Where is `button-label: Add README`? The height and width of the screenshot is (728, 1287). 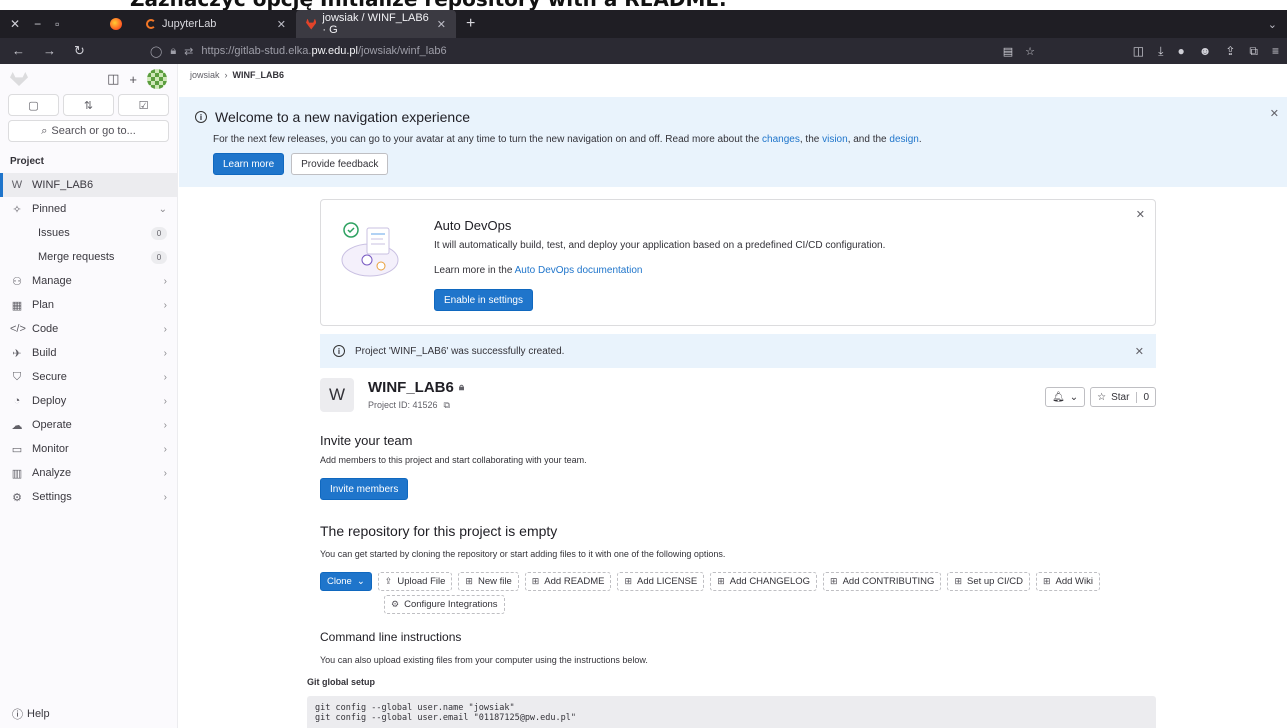 button-label: Add README is located at coordinates (574, 581).